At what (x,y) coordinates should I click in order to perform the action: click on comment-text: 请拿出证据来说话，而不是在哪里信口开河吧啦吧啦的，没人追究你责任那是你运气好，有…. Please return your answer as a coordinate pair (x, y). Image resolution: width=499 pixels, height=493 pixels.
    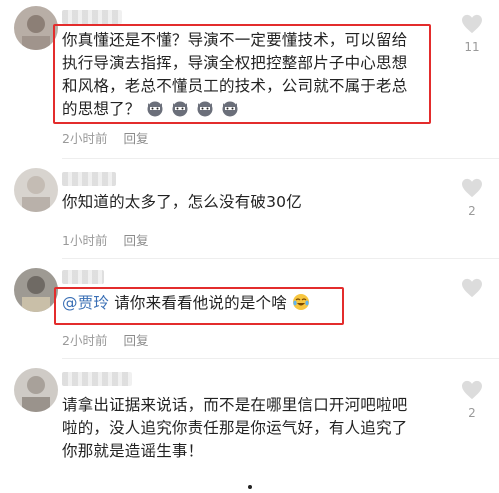
    Looking at the image, I should click on (235, 428).